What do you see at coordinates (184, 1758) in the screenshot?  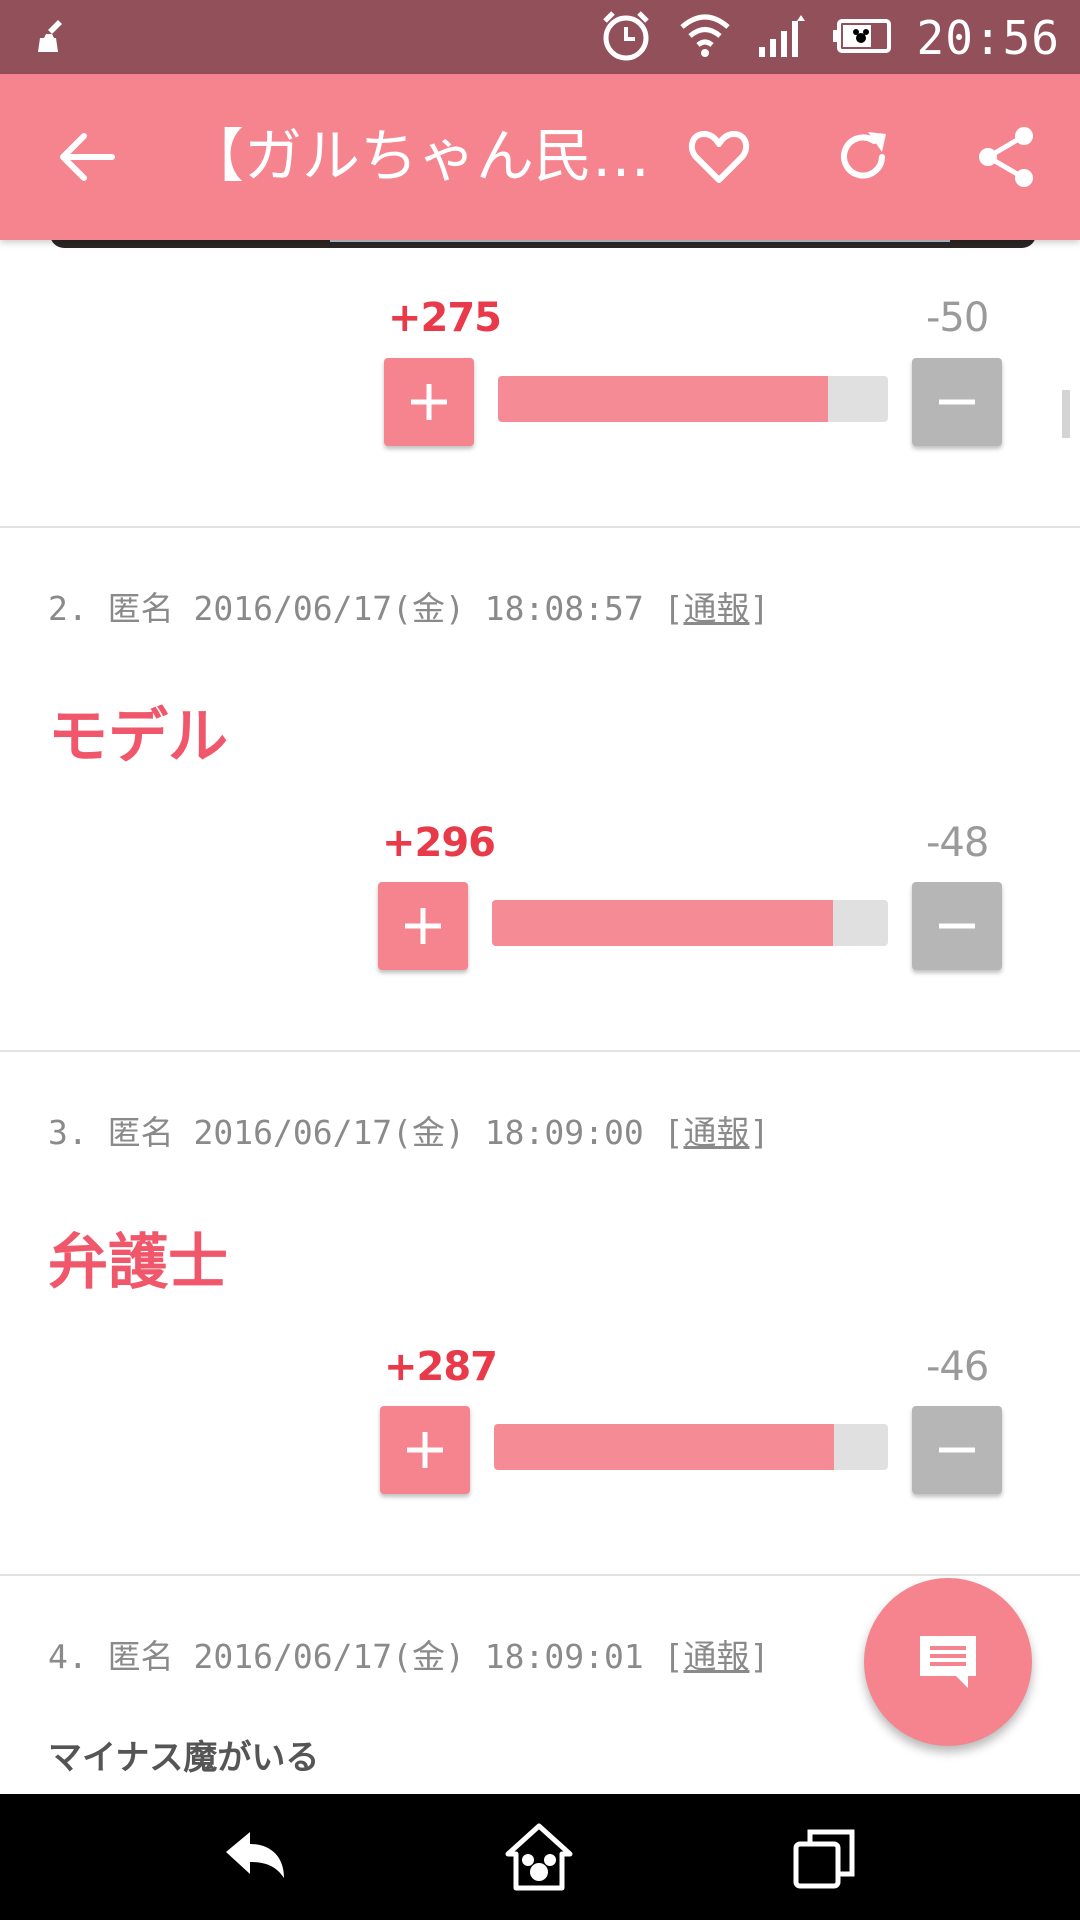 I see `comment-body: マイナス魔がいる` at bounding box center [184, 1758].